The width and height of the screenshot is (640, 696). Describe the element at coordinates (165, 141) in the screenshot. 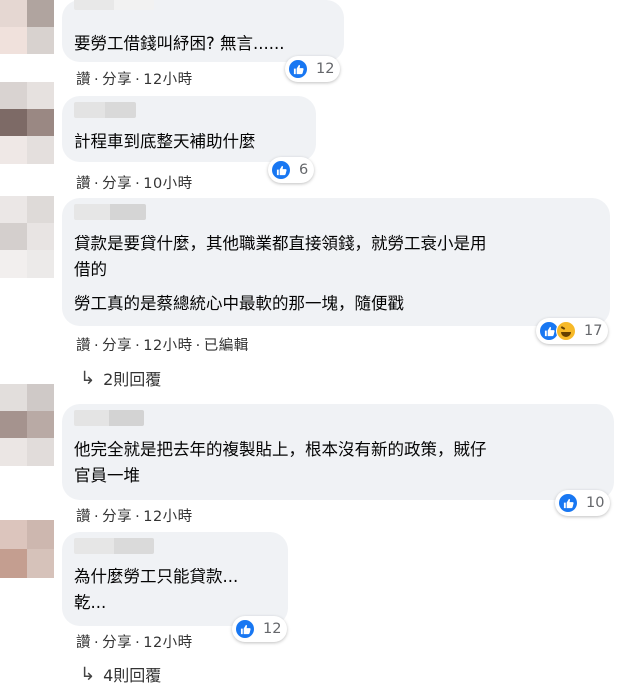

I see `comment-text: 計程車到底整天補助什麼` at that location.